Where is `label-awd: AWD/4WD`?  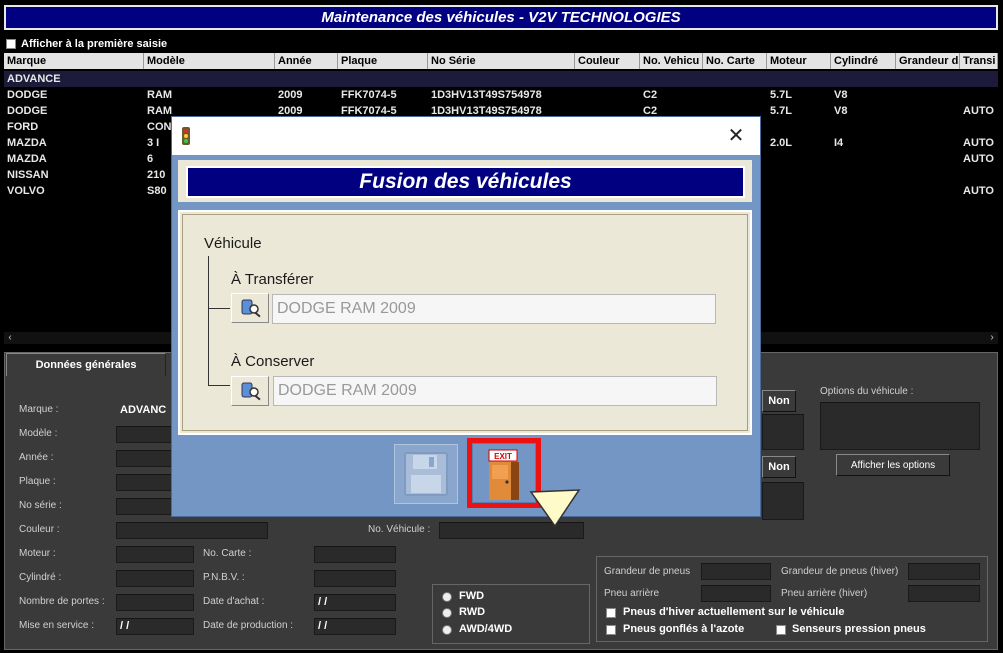 label-awd: AWD/4WD is located at coordinates (486, 629).